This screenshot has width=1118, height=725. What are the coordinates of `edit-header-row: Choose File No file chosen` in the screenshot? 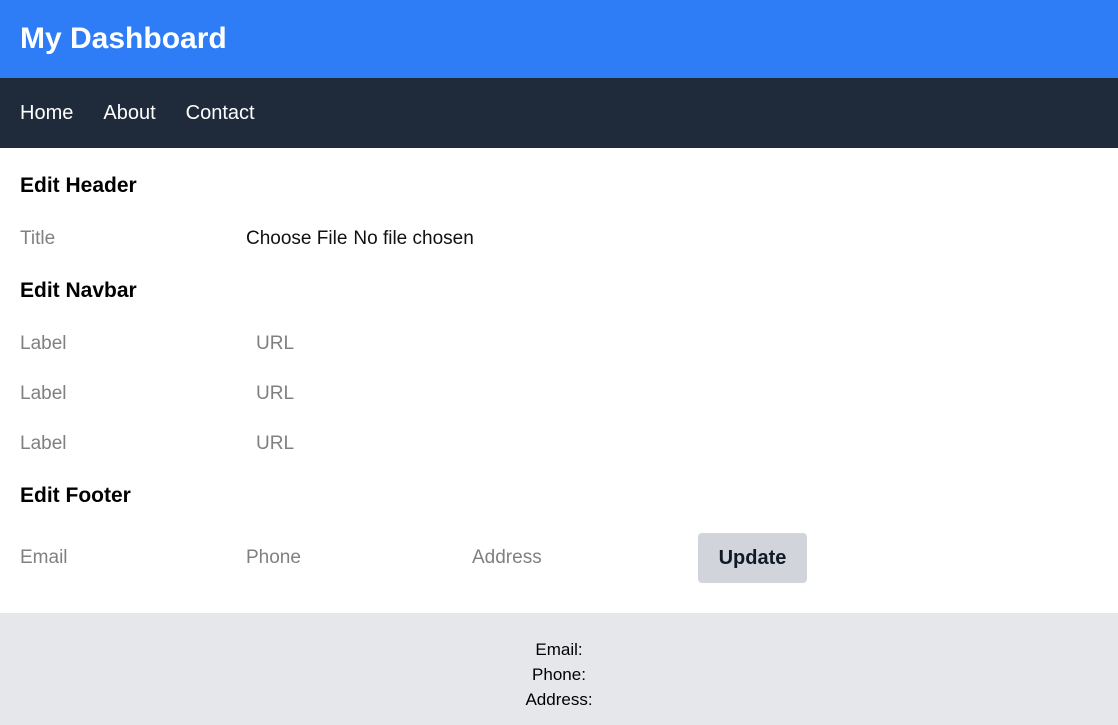 It's located at (247, 239).